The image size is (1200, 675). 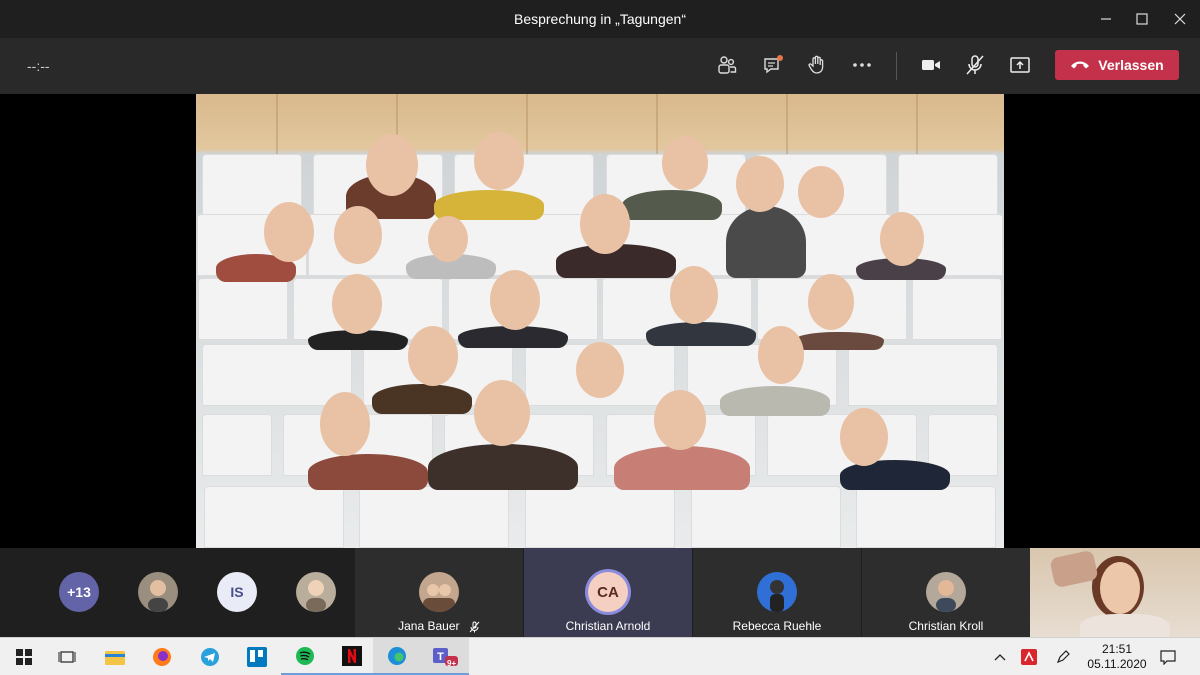 I want to click on chat-button, so click(x=773, y=65).